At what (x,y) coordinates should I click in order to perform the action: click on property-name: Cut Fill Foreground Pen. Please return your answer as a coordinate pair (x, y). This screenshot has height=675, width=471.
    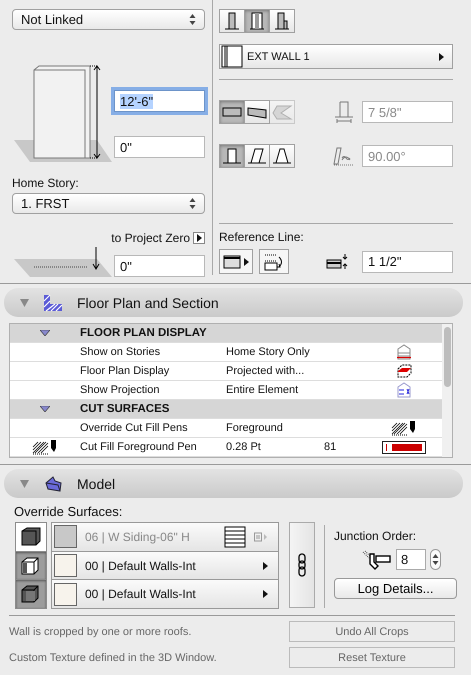
    Looking at the image, I should click on (139, 447).